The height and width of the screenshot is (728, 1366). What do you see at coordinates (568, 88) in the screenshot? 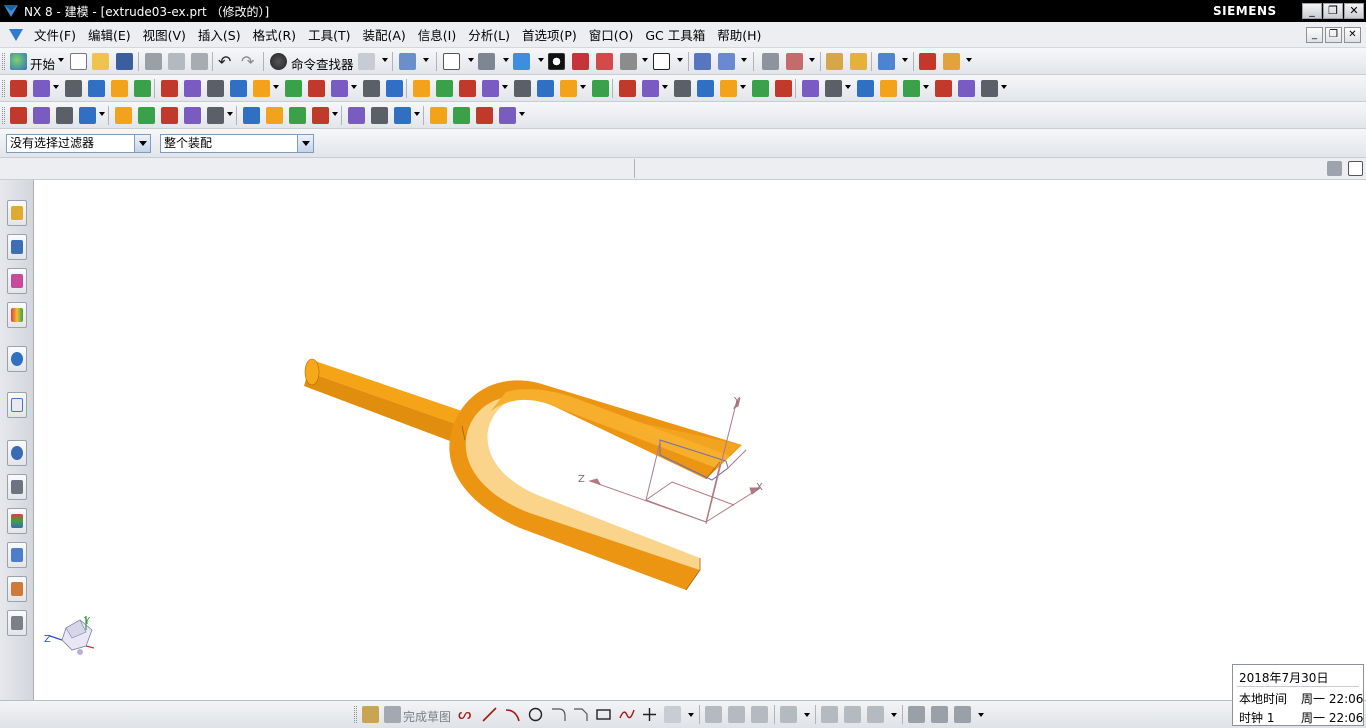
I see `trim-body-icon` at bounding box center [568, 88].